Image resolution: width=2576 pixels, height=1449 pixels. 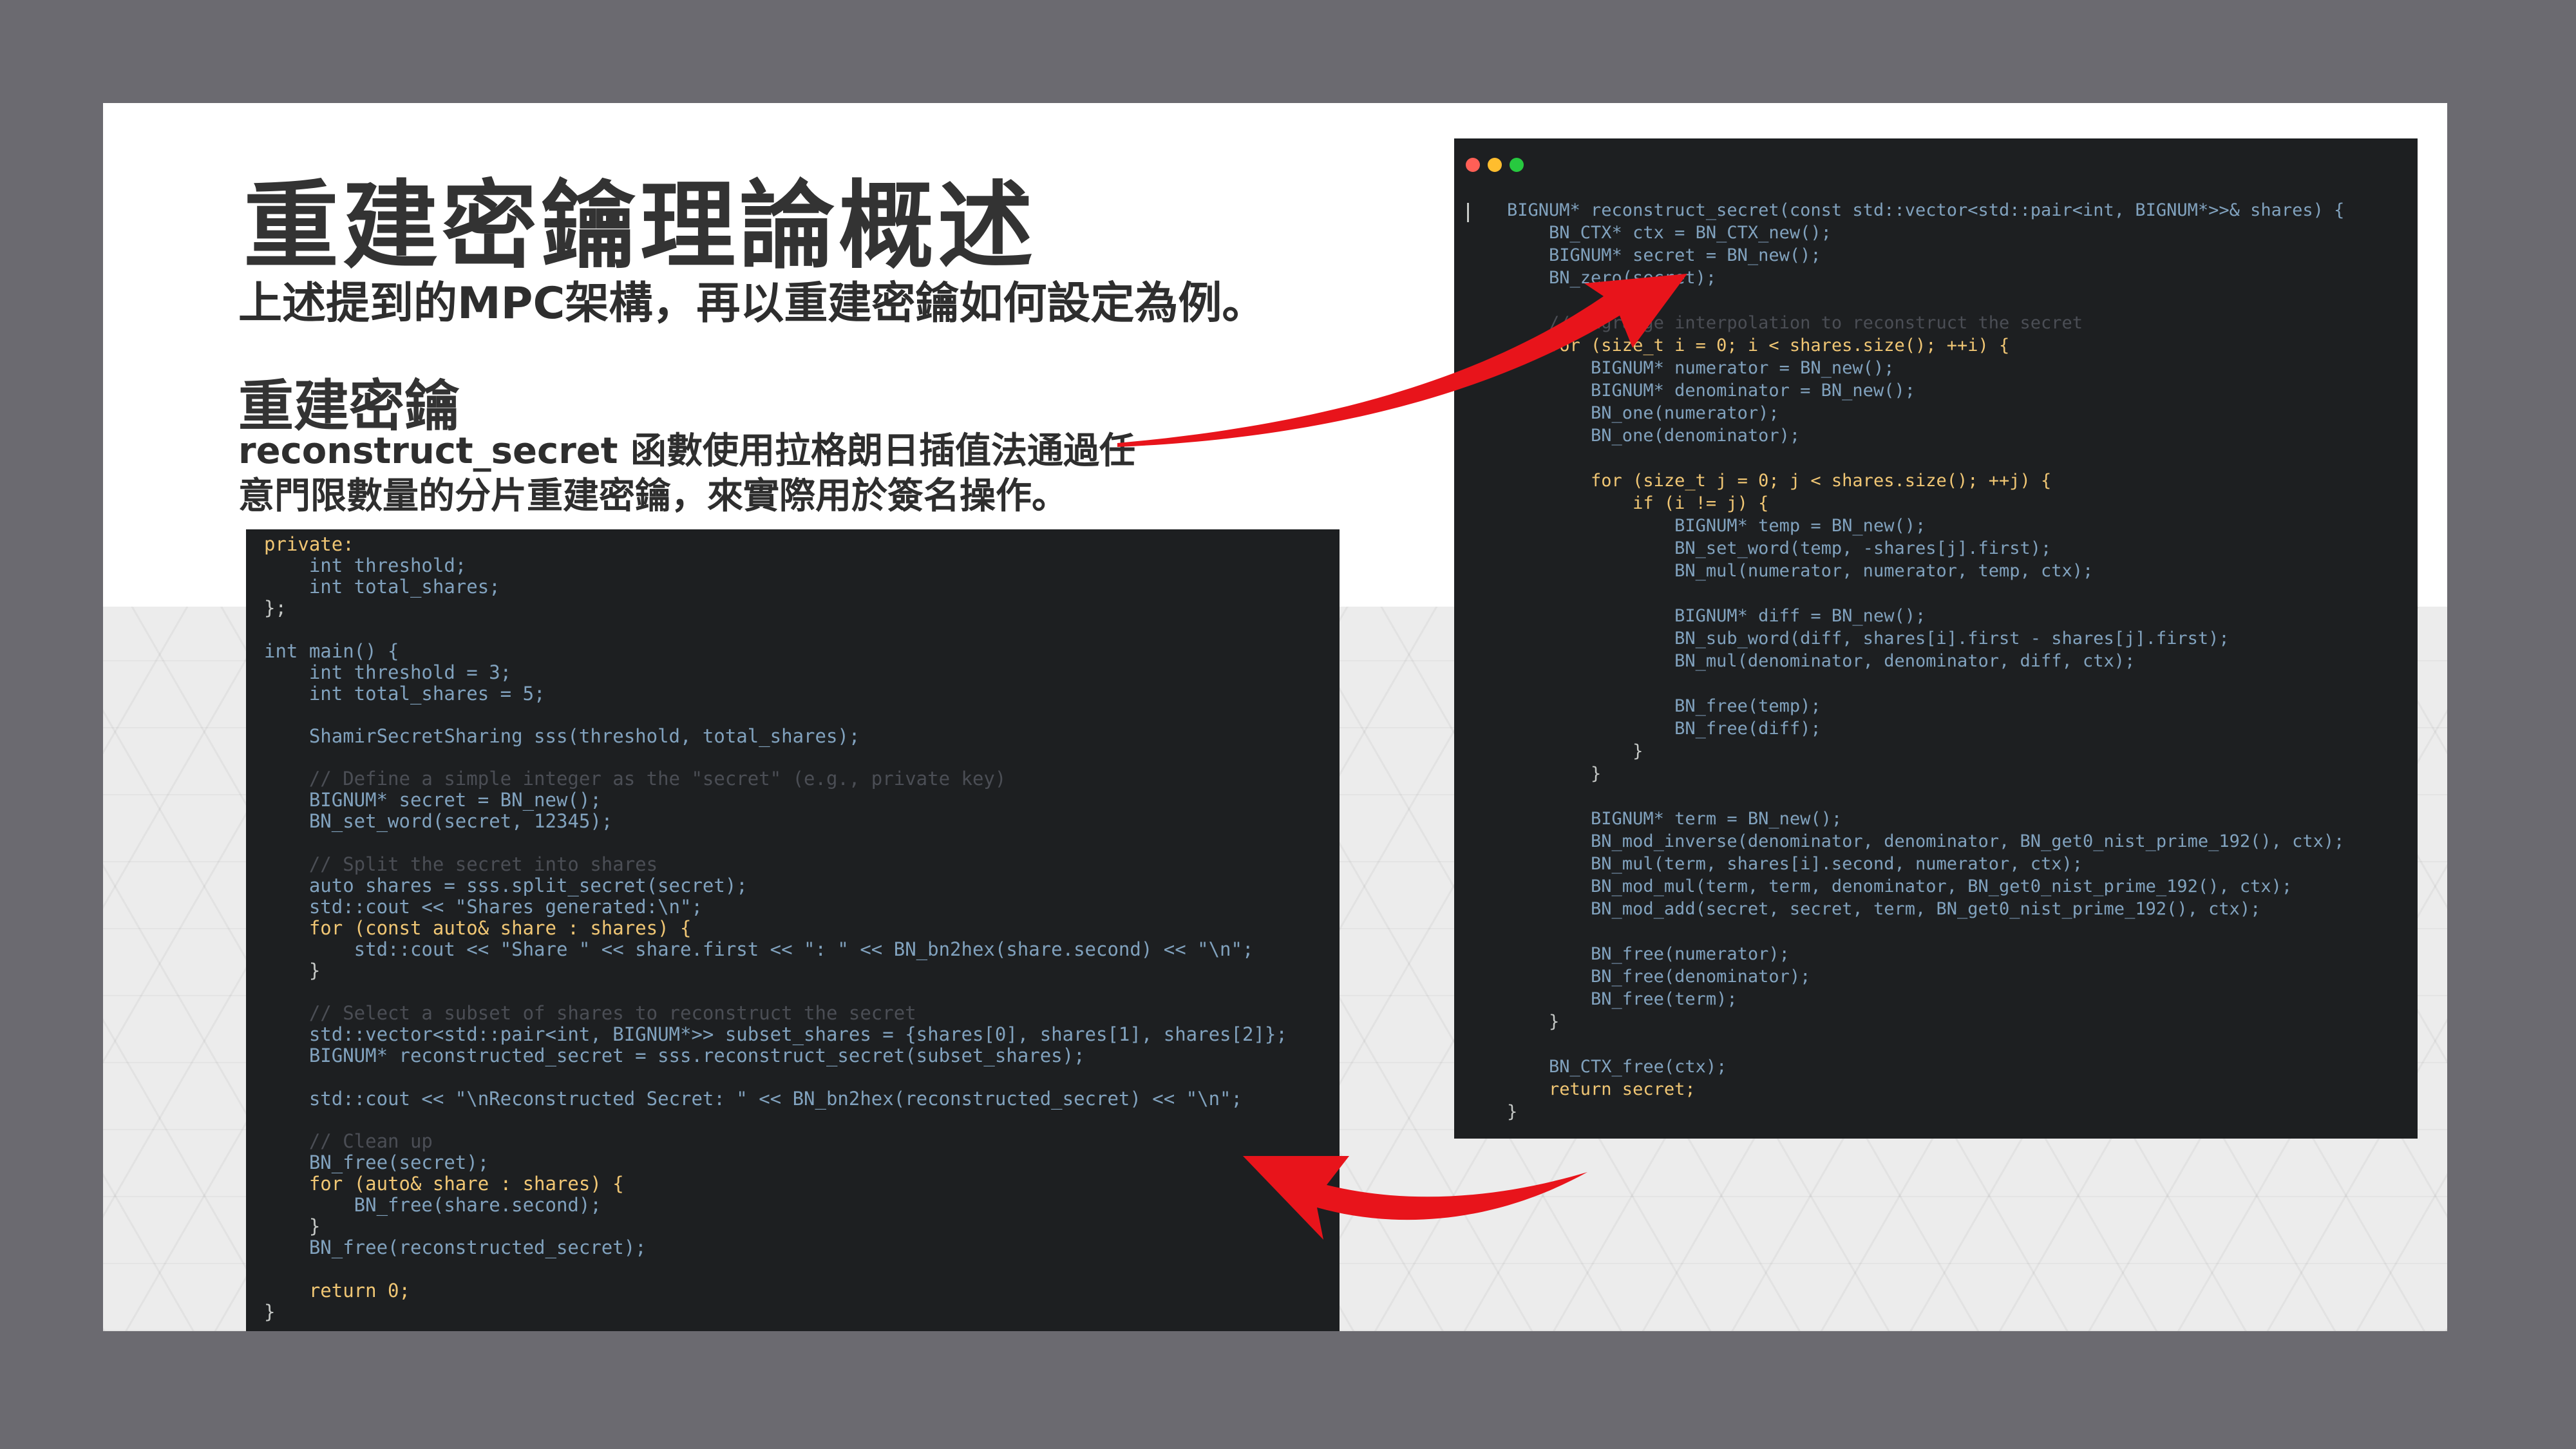 I want to click on code-line: BN_CTX* ctx = BN_CTX_new();, so click(x=1669, y=233).